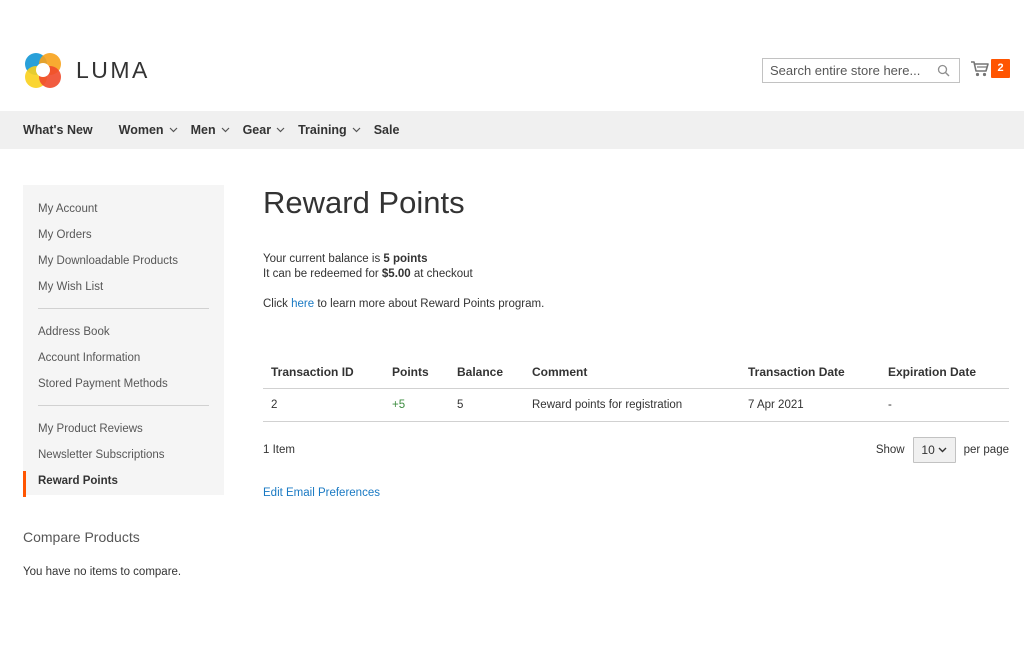 Image resolution: width=1024 pixels, height=650 pixels. What do you see at coordinates (486, 372) in the screenshot?
I see `column-header-balance: Balance` at bounding box center [486, 372].